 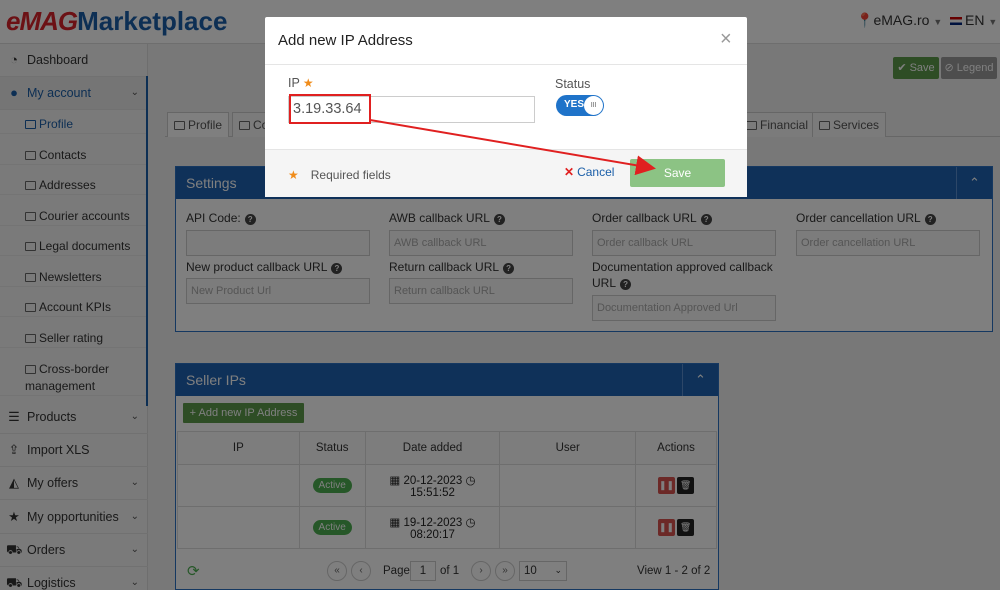 I want to click on close-icon: ✕, so click(x=569, y=172).